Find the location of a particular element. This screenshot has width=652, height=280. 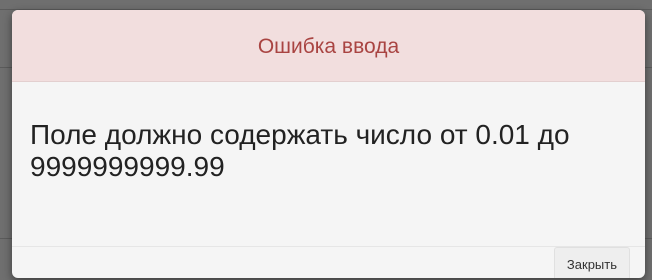

dialog-footer: Закрыть is located at coordinates (328, 262).